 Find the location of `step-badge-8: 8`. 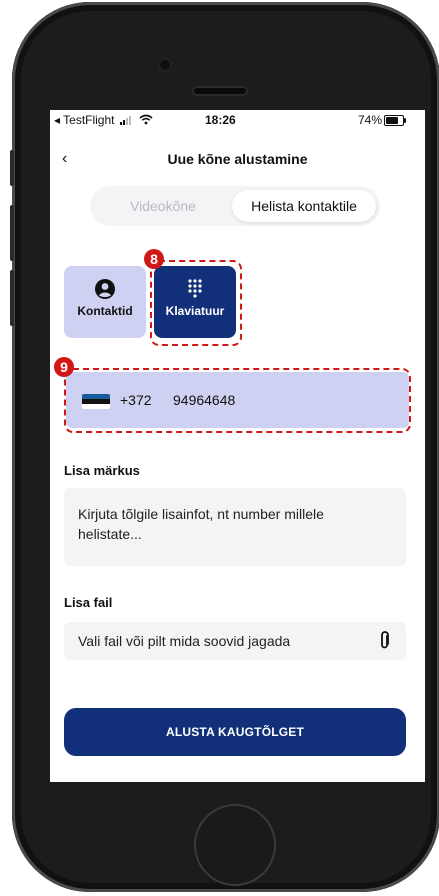

step-badge-8: 8 is located at coordinates (154, 259).